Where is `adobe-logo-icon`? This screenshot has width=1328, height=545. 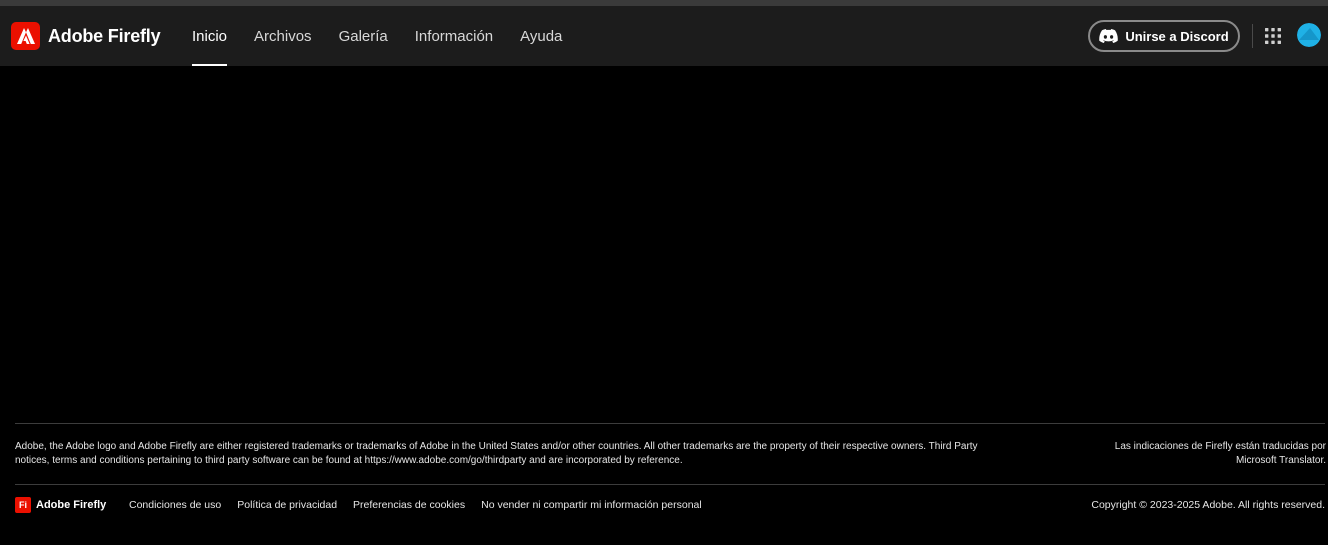
adobe-logo-icon is located at coordinates (25, 36).